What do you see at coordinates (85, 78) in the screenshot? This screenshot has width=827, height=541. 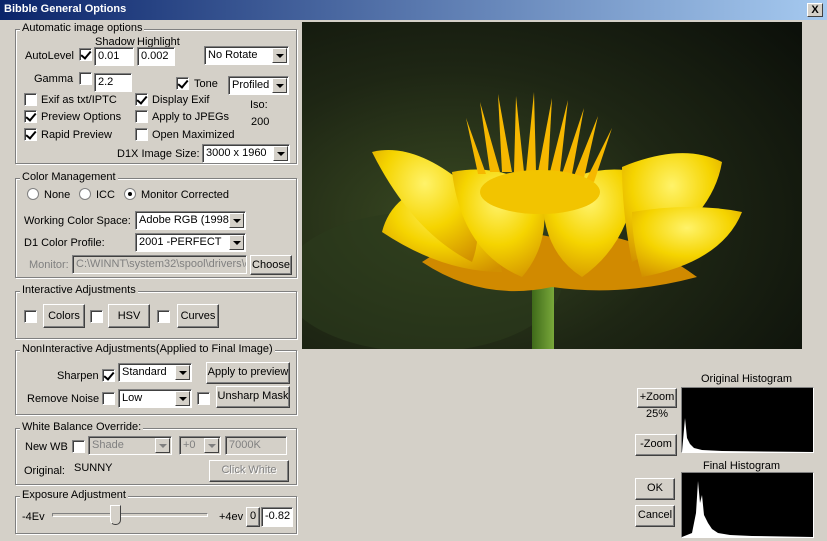 I see `gamma-checkbox` at bounding box center [85, 78].